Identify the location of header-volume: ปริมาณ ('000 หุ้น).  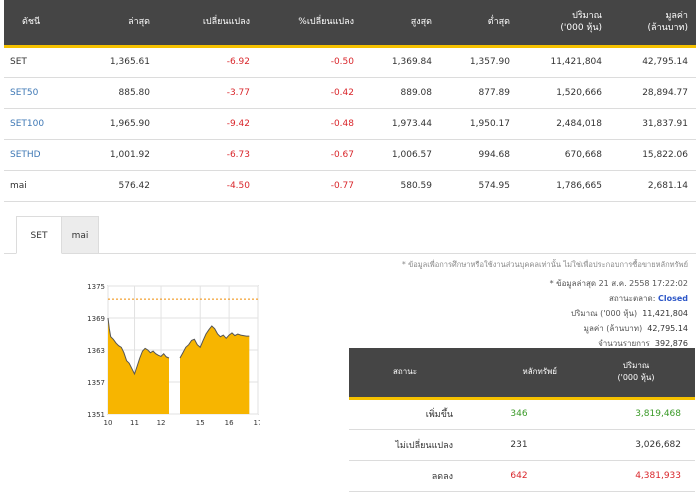
(564, 24).